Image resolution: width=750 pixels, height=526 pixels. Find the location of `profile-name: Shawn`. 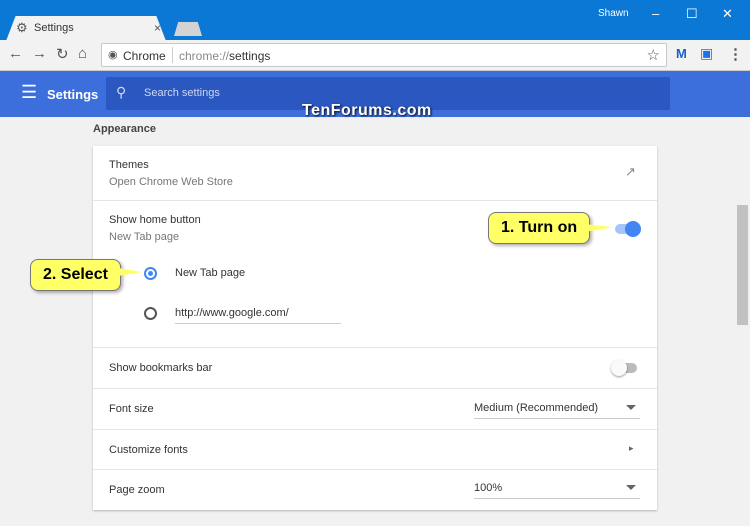

profile-name: Shawn is located at coordinates (613, 13).